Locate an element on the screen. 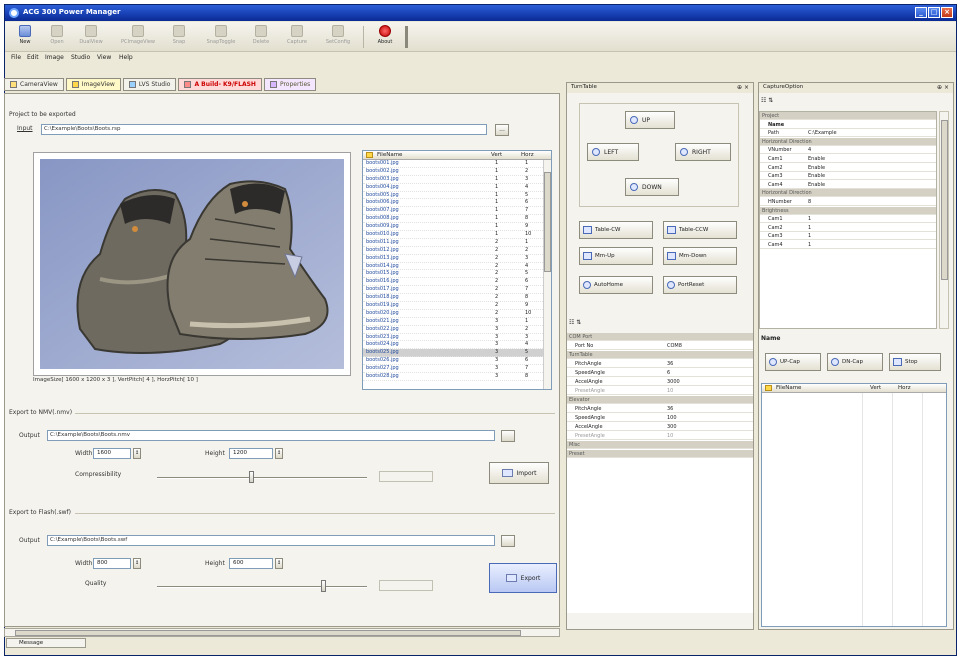  down-button: DOWN is located at coordinates (652, 187).